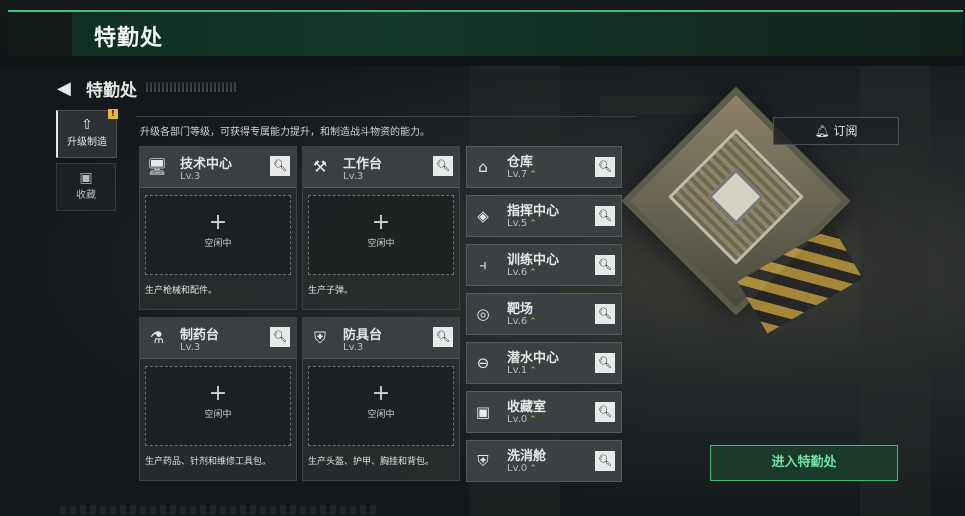 The height and width of the screenshot is (516, 965). Describe the element at coordinates (129, 38) in the screenshot. I see `header-title: 特勤处` at that location.